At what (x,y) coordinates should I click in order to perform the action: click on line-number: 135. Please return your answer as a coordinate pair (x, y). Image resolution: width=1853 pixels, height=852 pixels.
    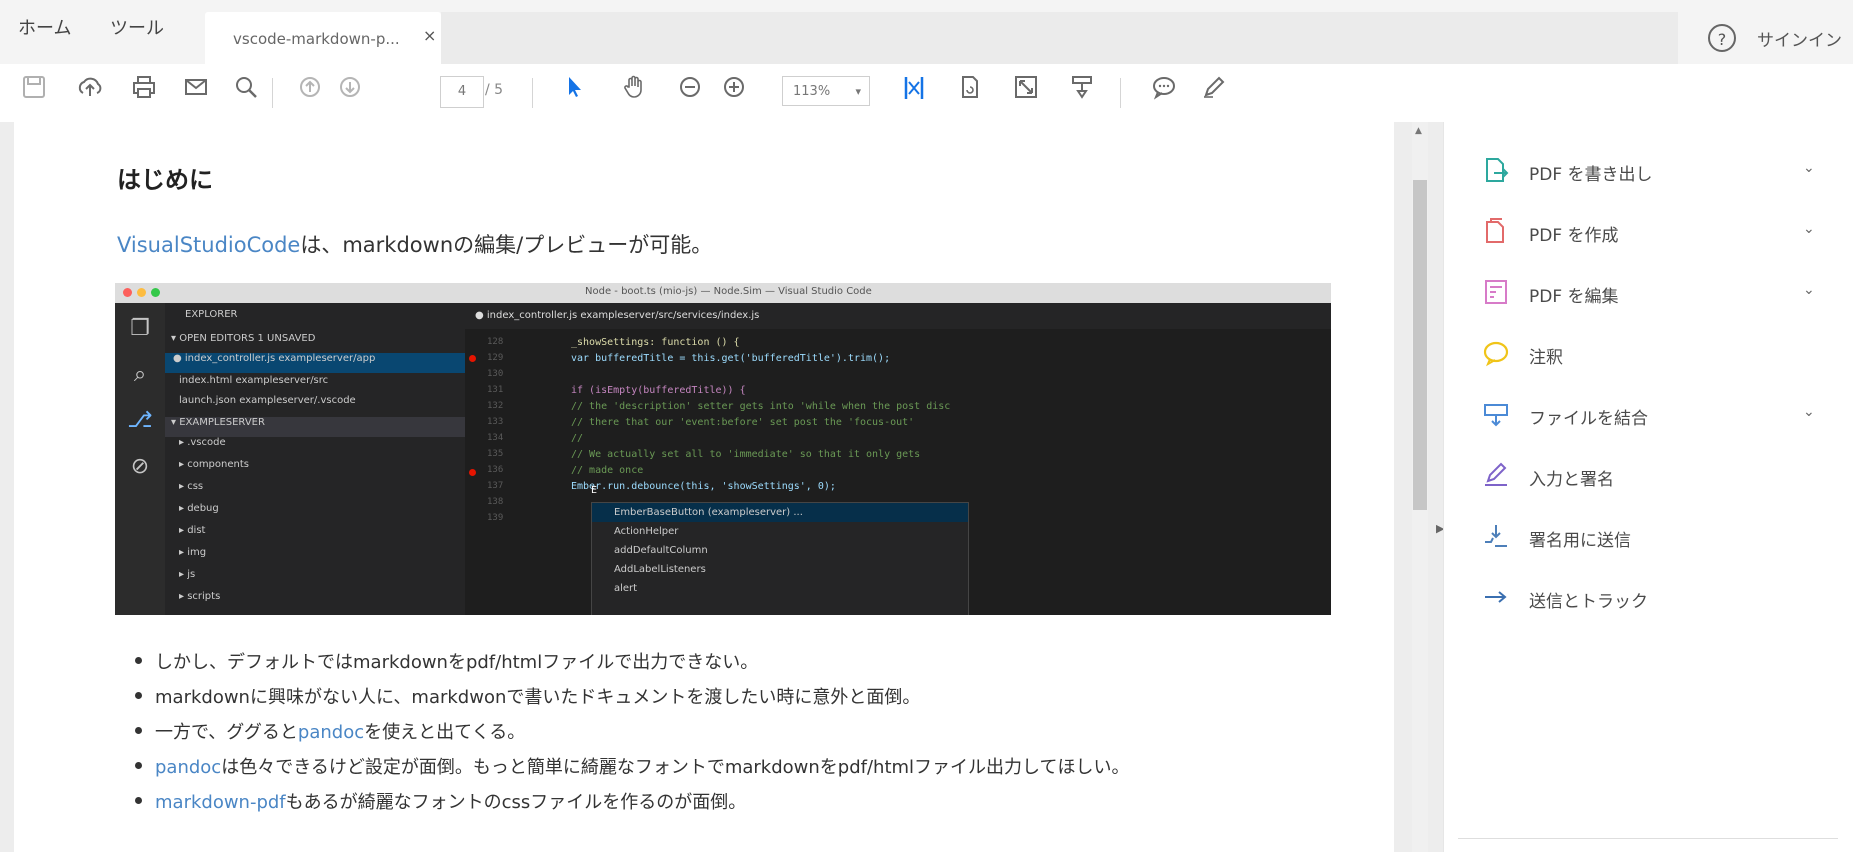
    Looking at the image, I should click on (495, 454).